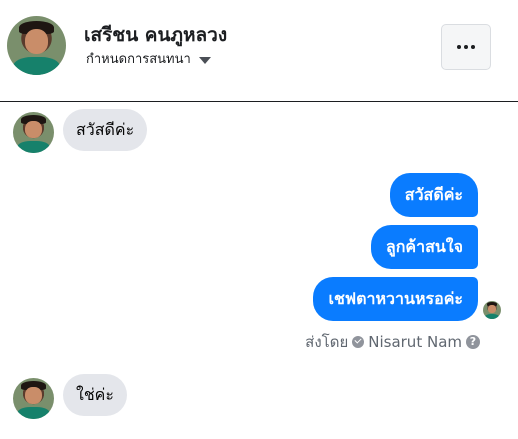  I want to click on conversation-schedule-dropdown: กำหนดการสนทนา, so click(148, 58).